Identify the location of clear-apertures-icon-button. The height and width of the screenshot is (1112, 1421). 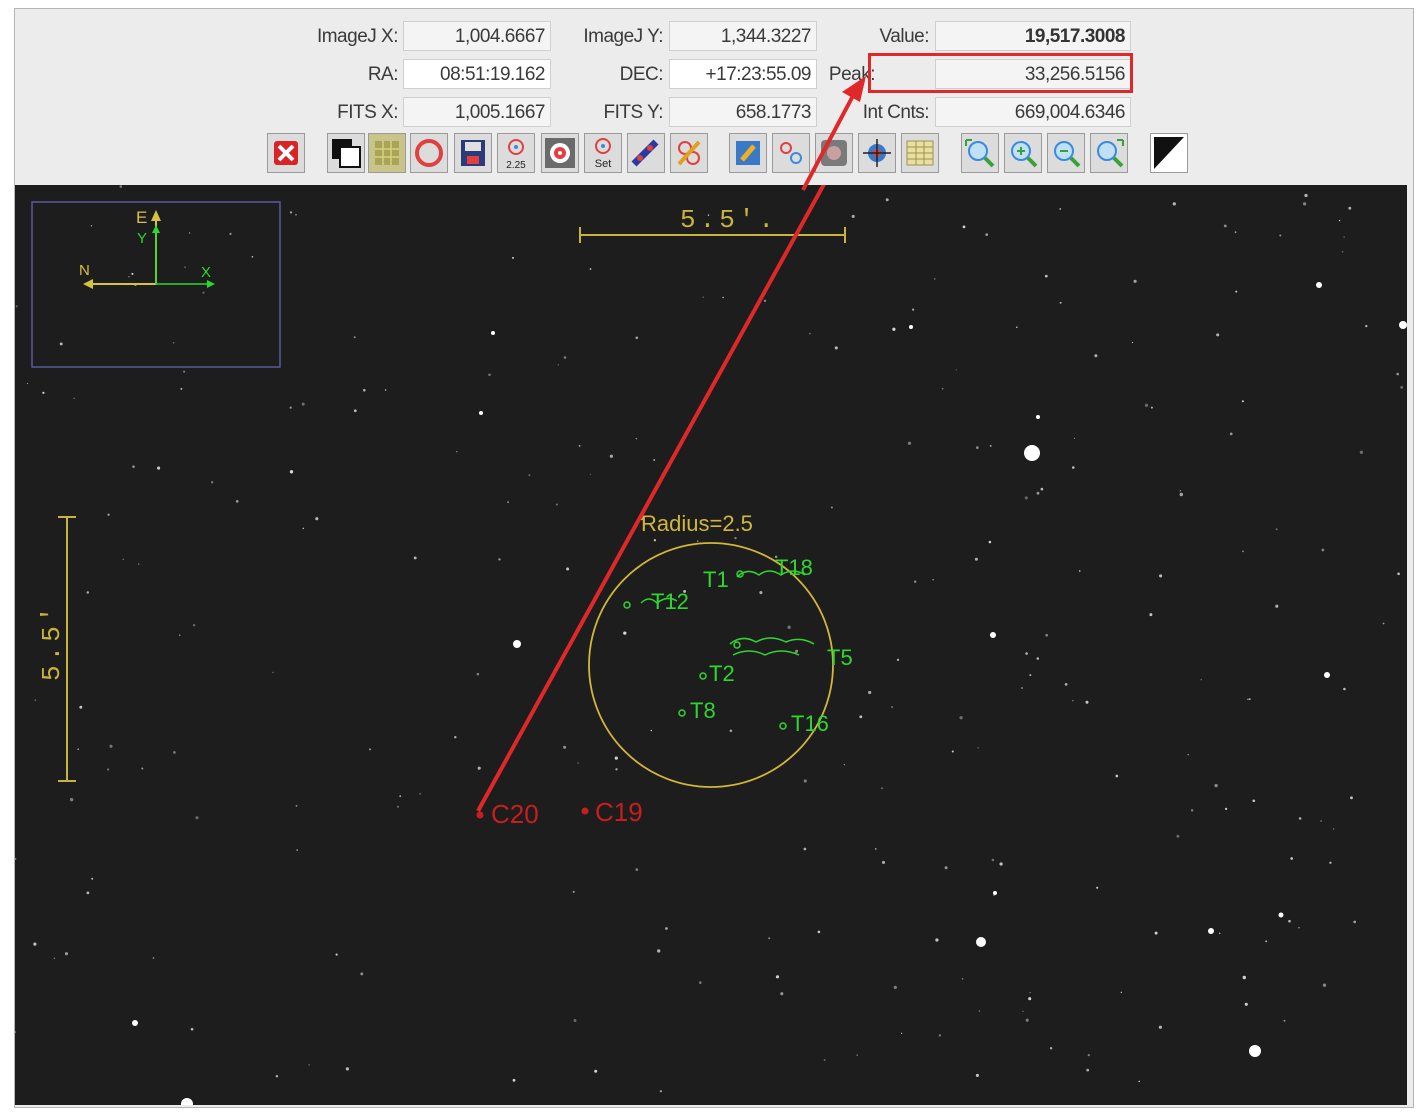
(689, 153).